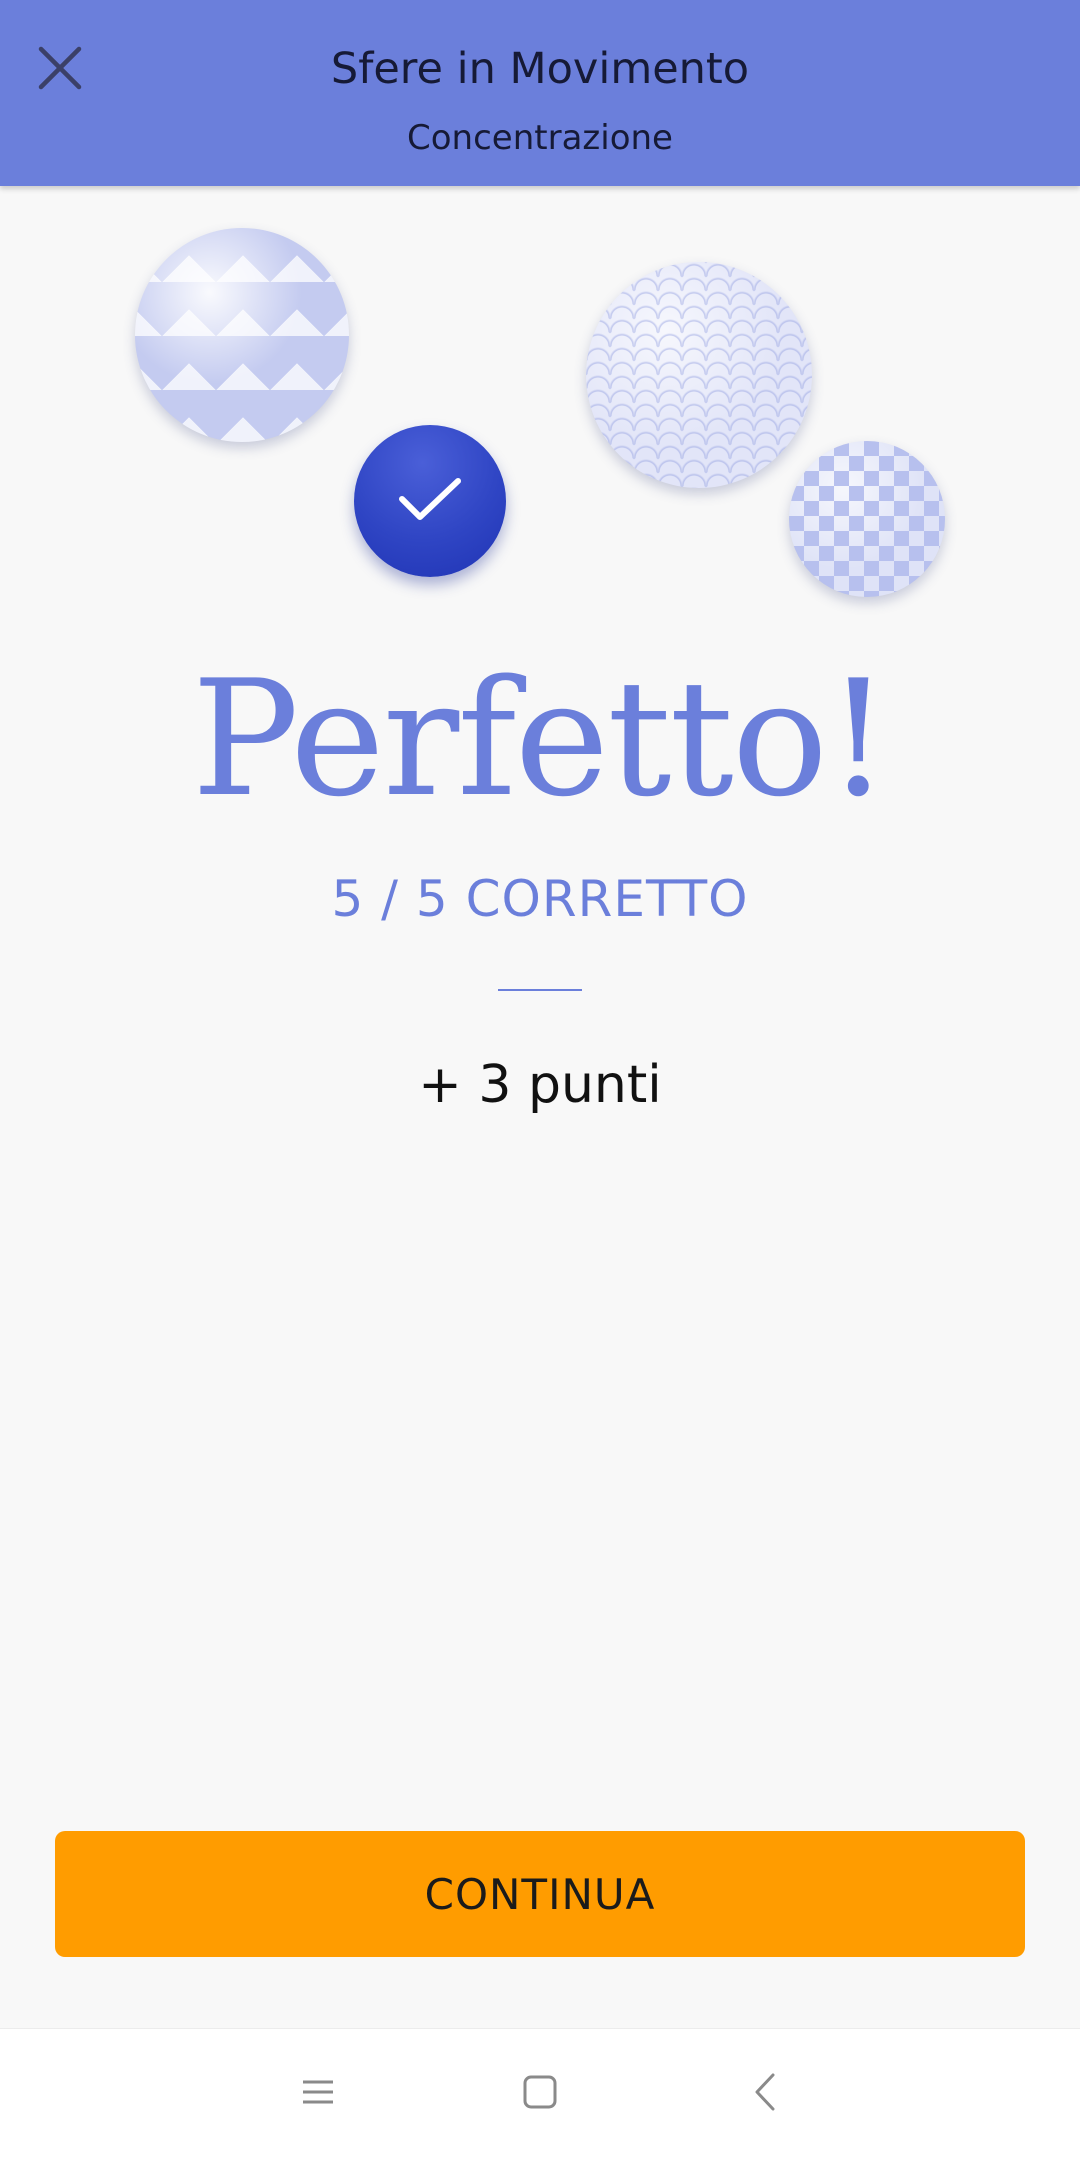  I want to click on page-subtitle: Concentrazione, so click(540, 138).